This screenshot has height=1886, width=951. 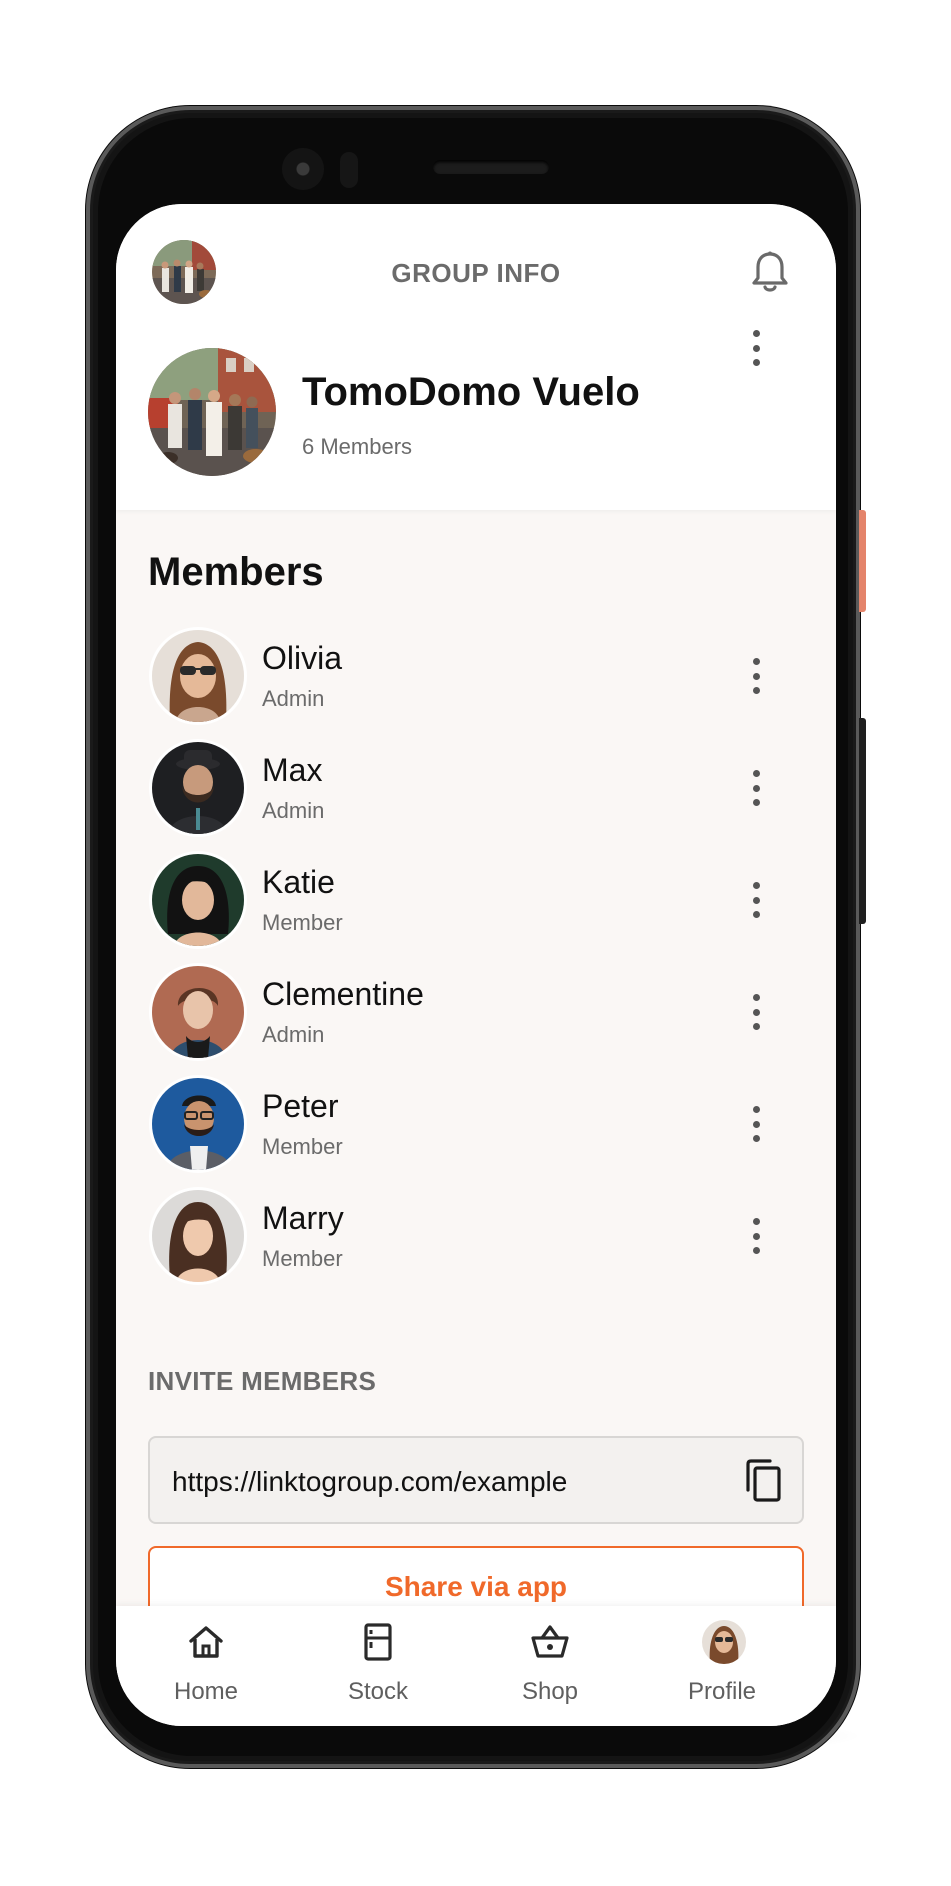 I want to click on copy-icon, so click(x=763, y=1481).